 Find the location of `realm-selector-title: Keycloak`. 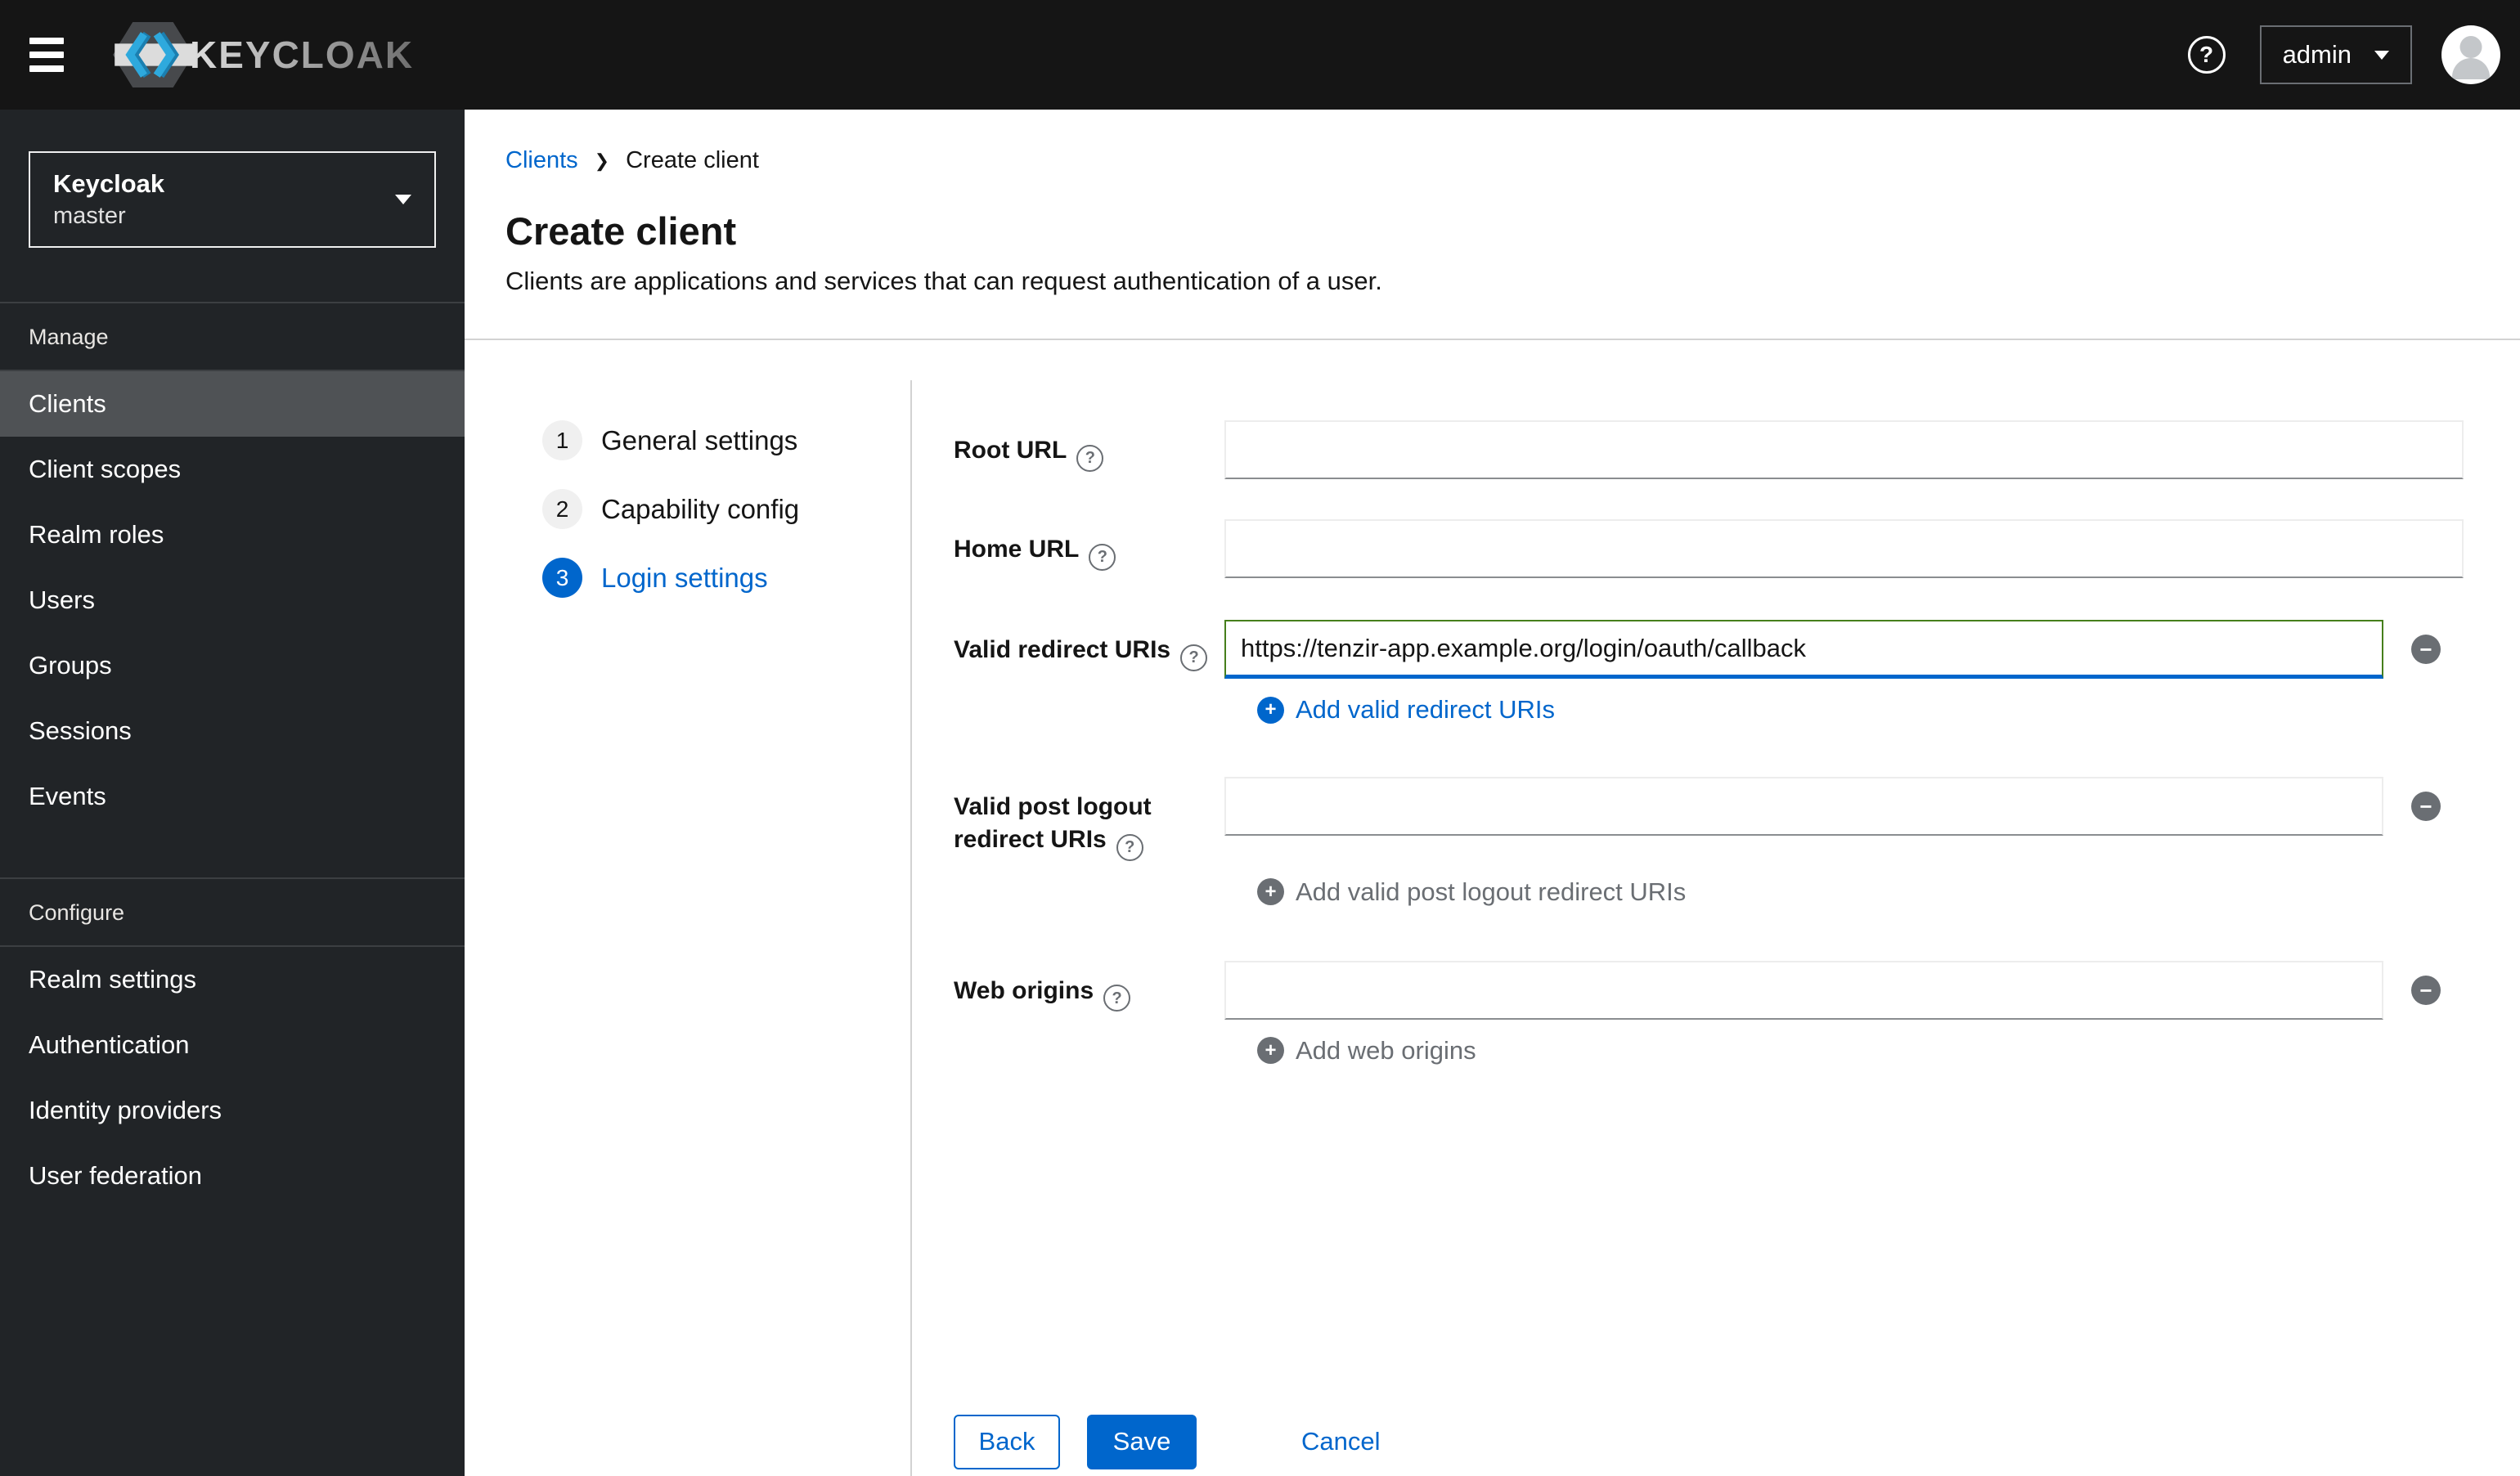

realm-selector-title: Keycloak is located at coordinates (109, 184).